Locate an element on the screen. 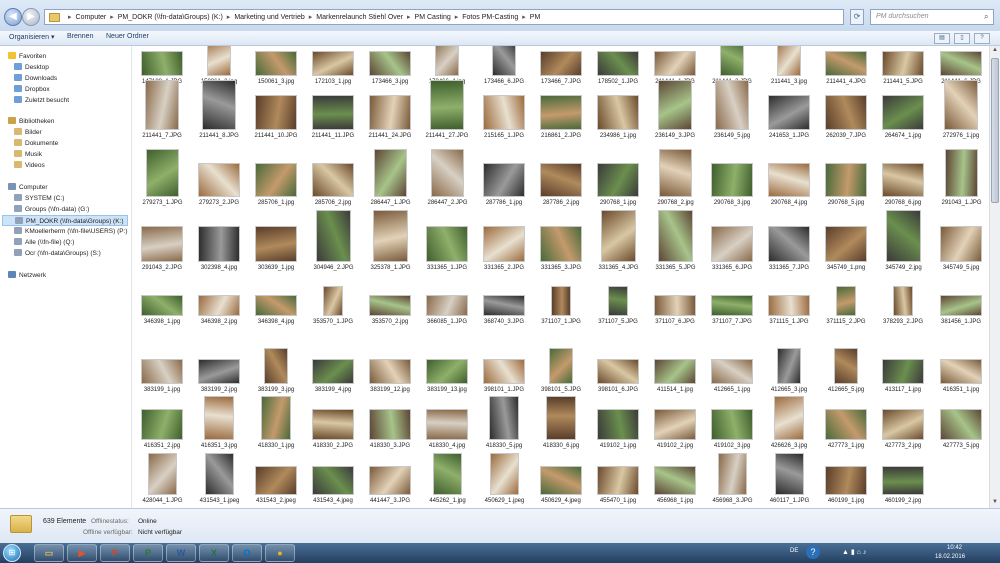 This screenshot has height=563, width=1000. sidebar-libraries-header: Bibliotheken is located at coordinates (31, 121).